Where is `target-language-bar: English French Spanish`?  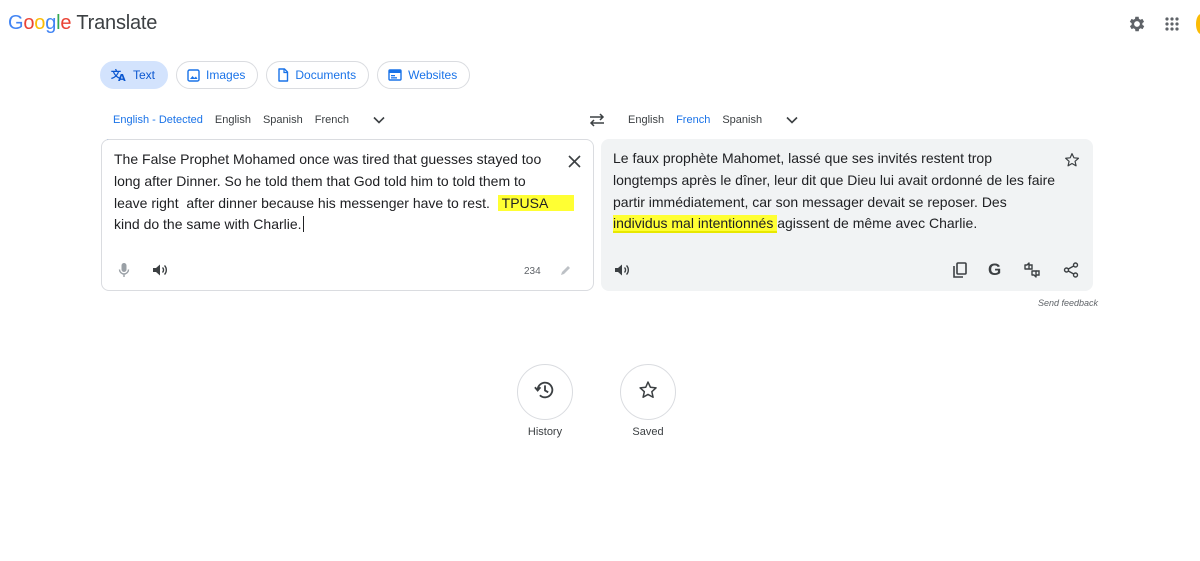
target-language-bar: English French Spanish is located at coordinates (710, 124).